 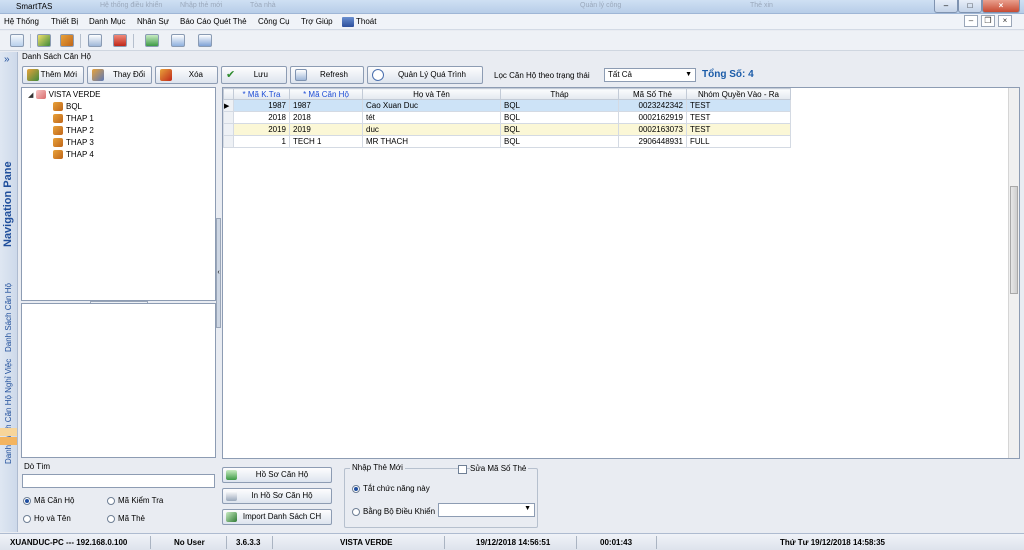 I want to click on table-row: 2019 2019 duc BQL 0002163073 TEST, so click(x=507, y=129).